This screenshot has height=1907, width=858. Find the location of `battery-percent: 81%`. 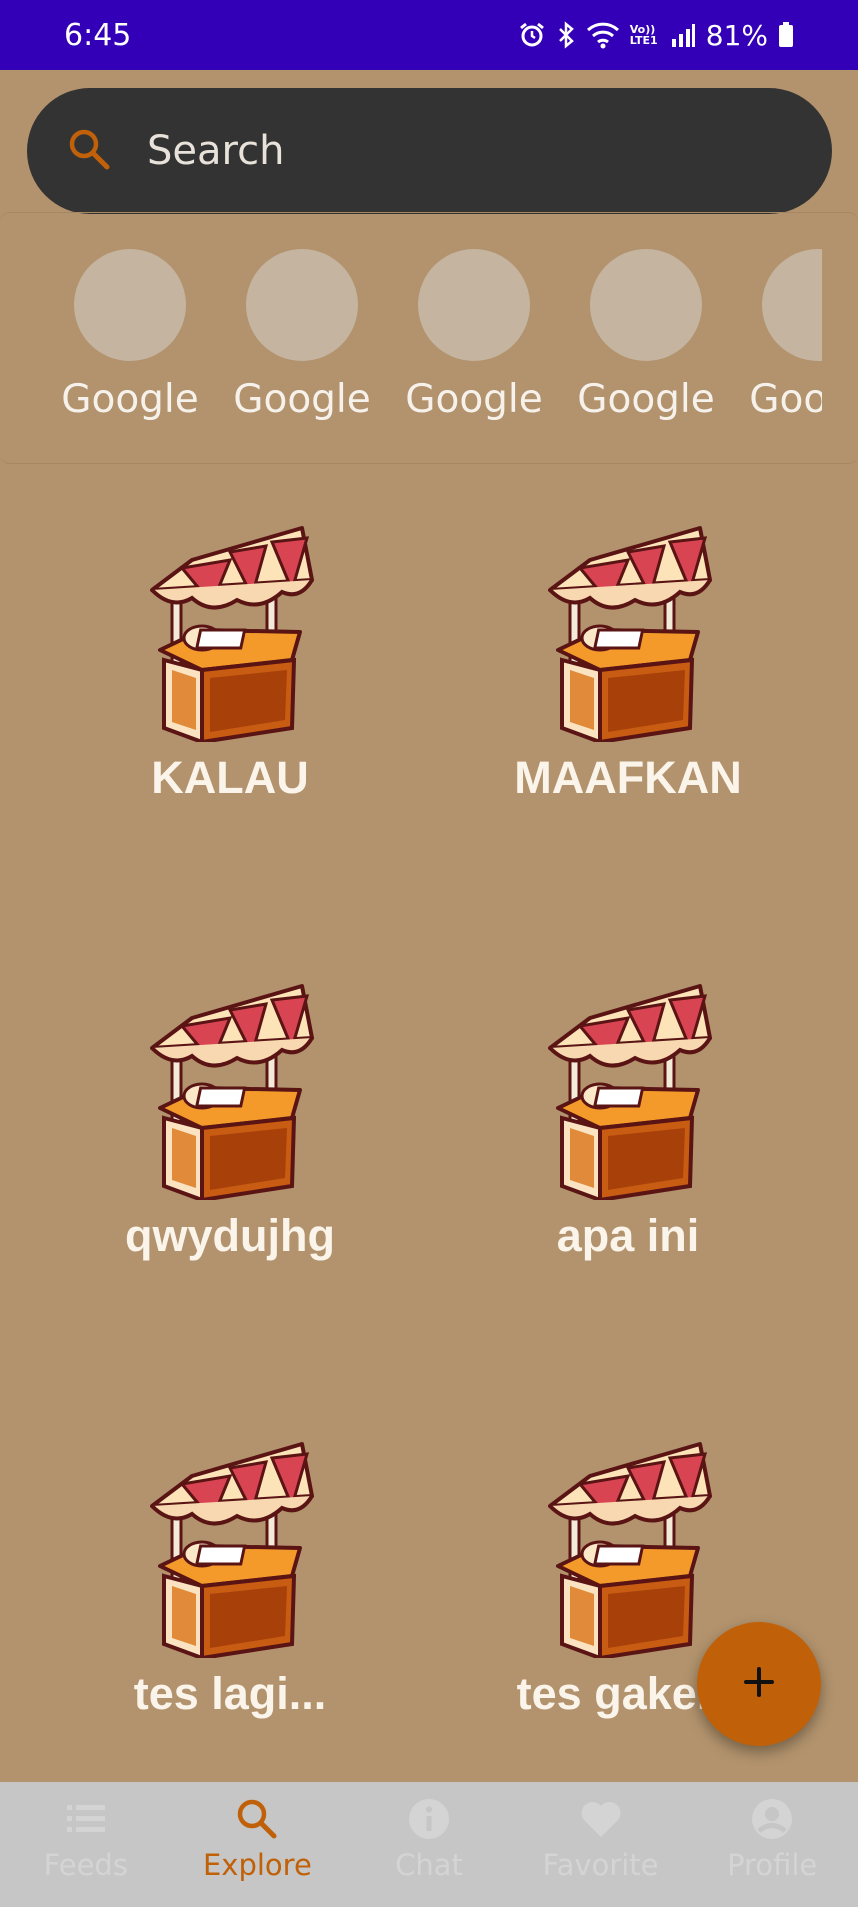

battery-percent: 81% is located at coordinates (736, 35).